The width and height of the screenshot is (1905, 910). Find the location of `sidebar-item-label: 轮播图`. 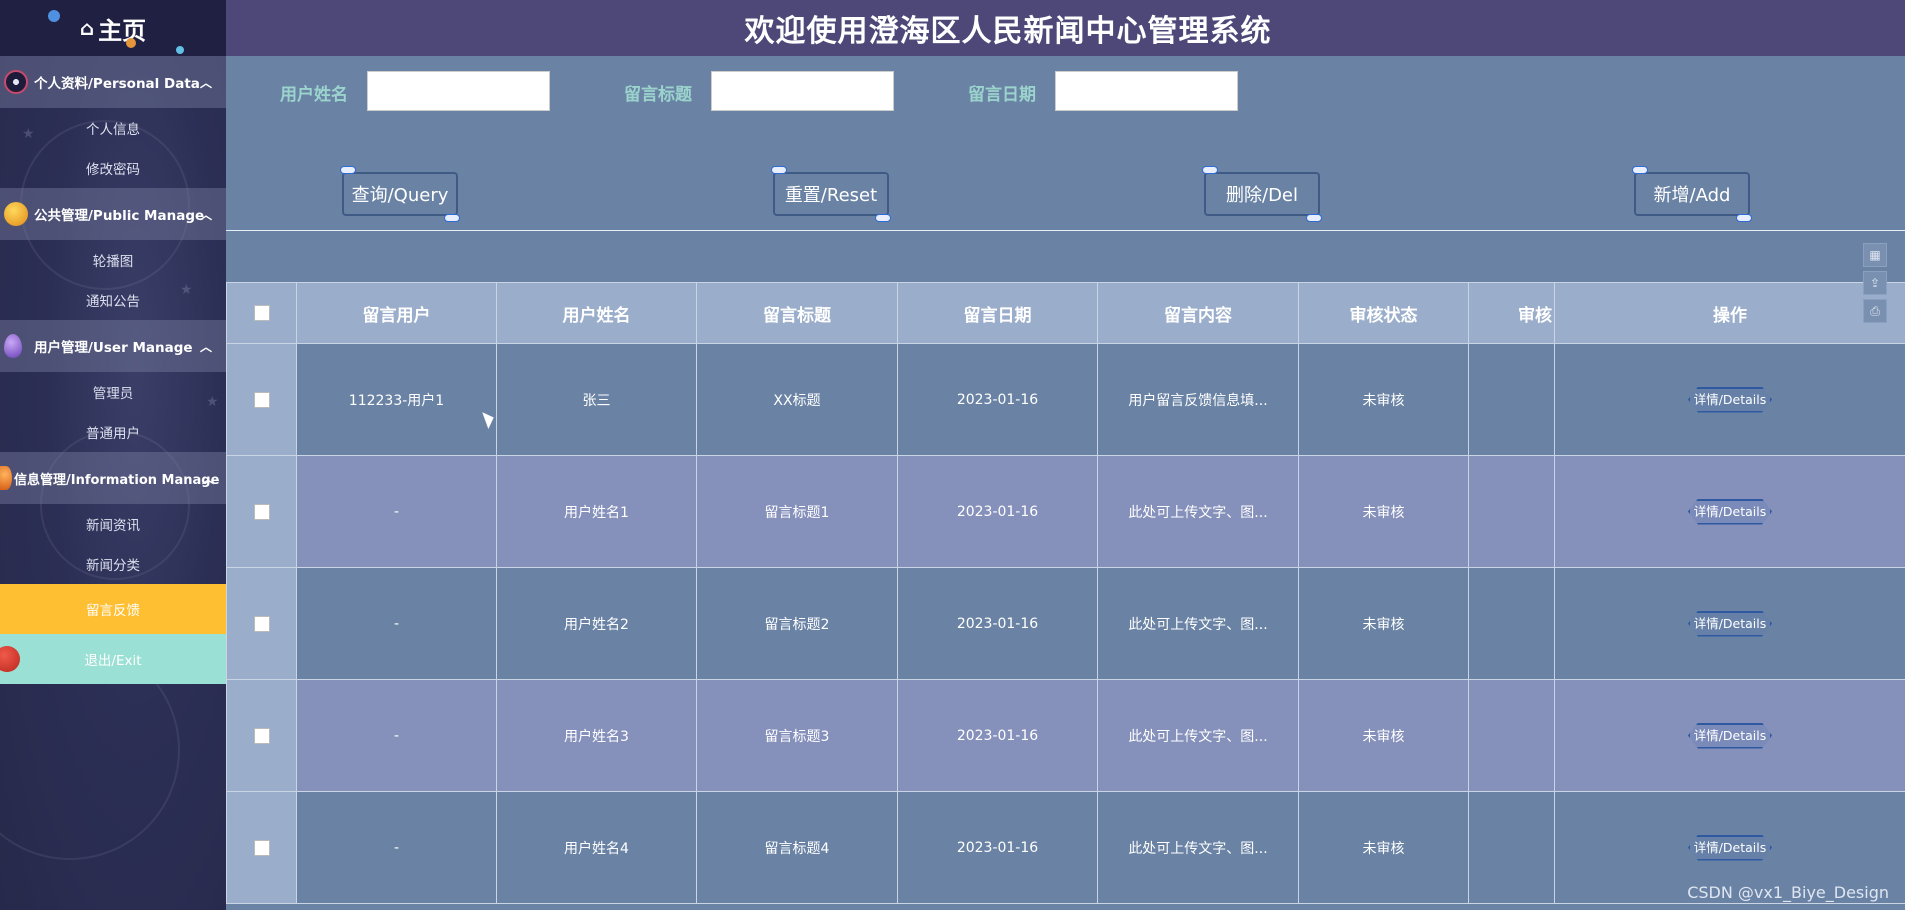

sidebar-item-label: 轮播图 is located at coordinates (113, 262).